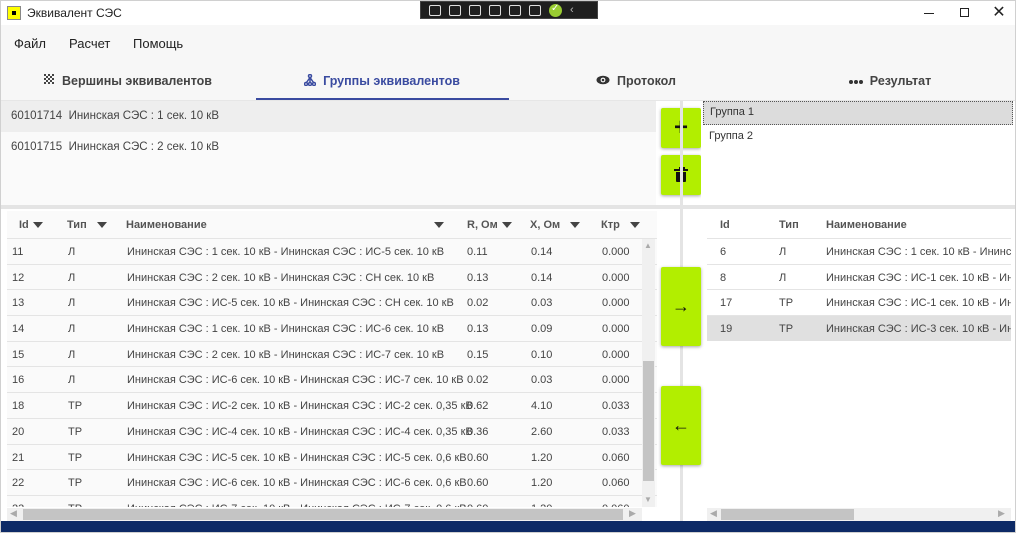 This screenshot has height=533, width=1016. Describe the element at coordinates (648, 245) in the screenshot. I see `scroll-up-icon: ▲` at that location.